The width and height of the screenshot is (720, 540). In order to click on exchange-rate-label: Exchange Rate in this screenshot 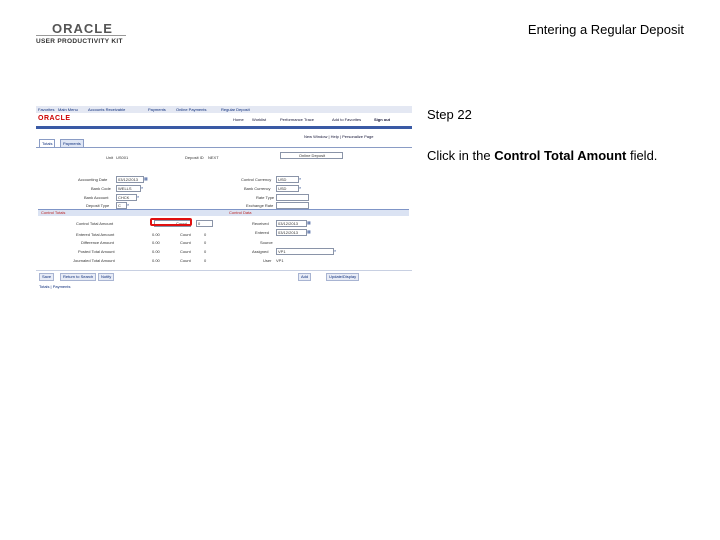, I will do `click(260, 205)`.